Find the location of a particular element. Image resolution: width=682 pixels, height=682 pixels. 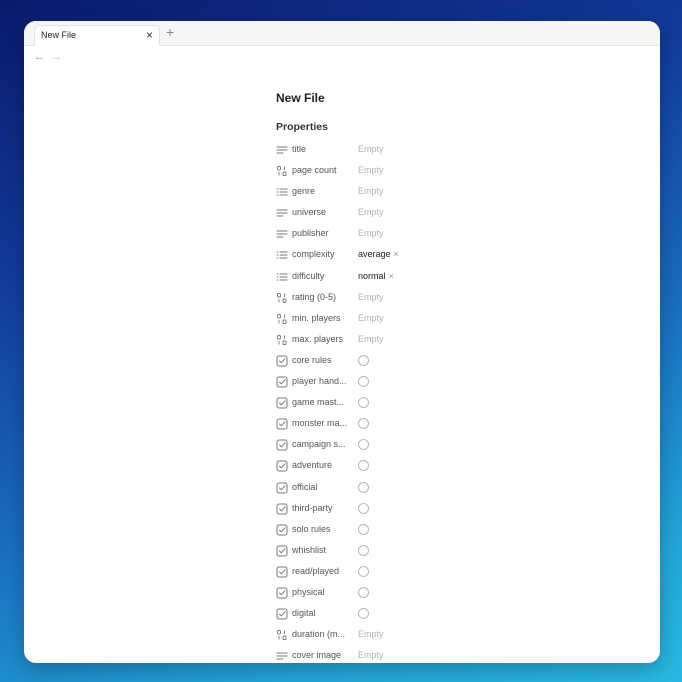

new-tab-icon: + is located at coordinates (170, 32).